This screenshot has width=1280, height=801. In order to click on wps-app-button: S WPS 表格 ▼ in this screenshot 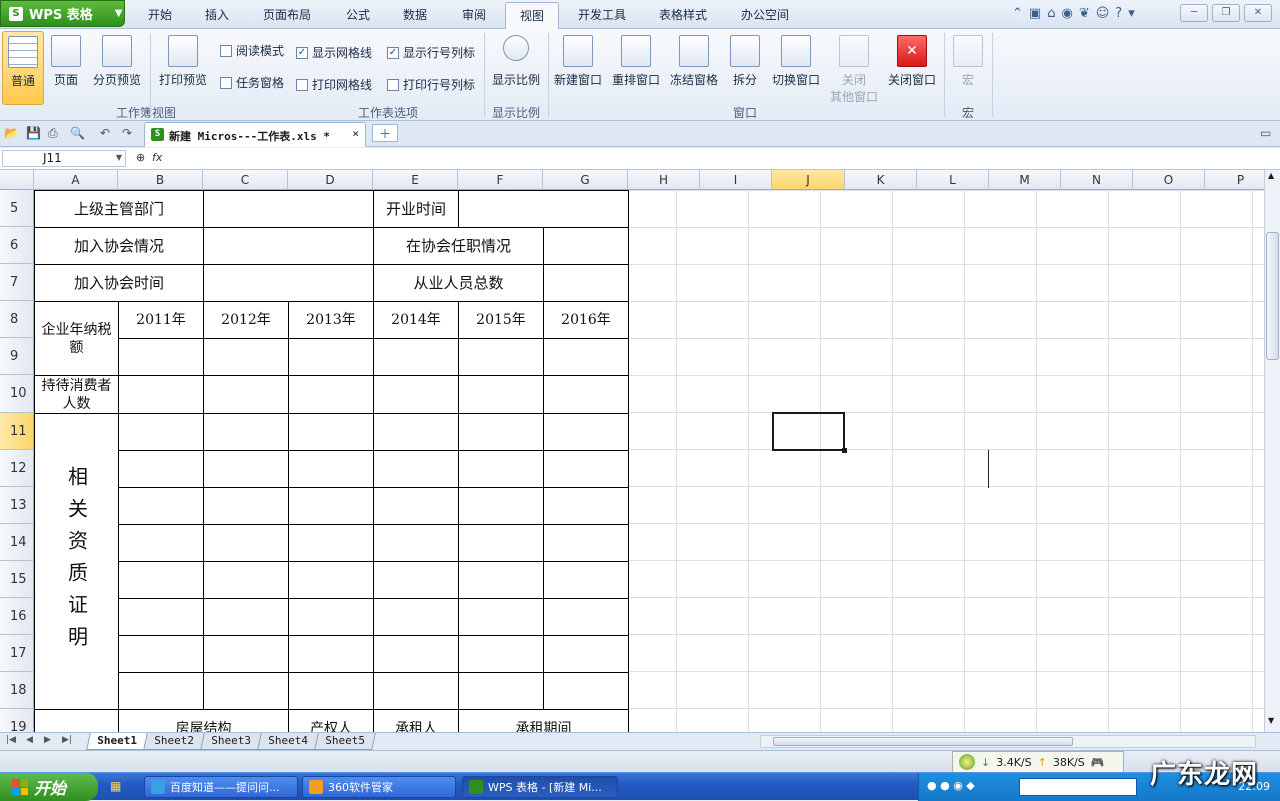, I will do `click(62, 13)`.